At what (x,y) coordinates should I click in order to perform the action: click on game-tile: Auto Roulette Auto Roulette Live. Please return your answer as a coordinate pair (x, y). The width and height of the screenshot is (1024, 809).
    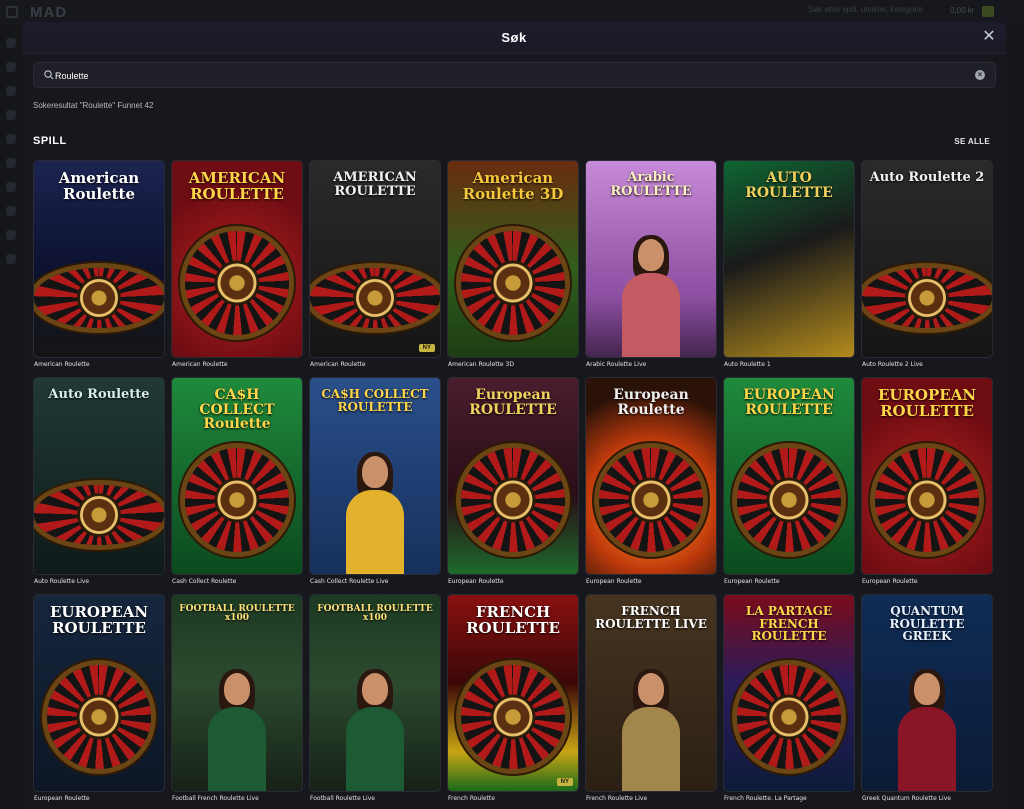
    Looking at the image, I should click on (99, 481).